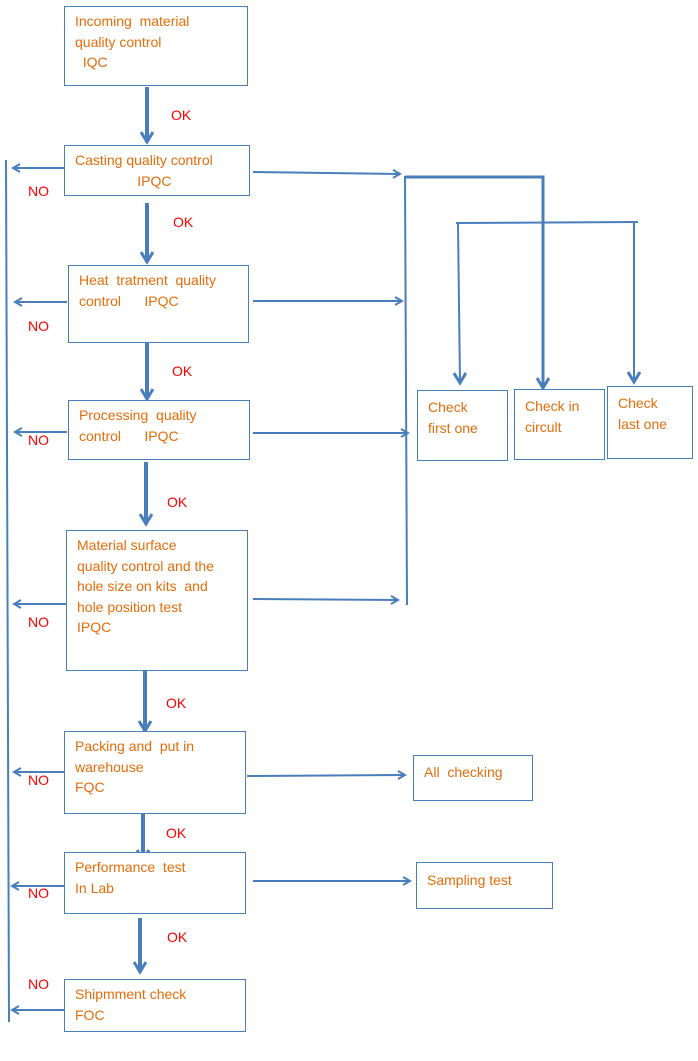 The height and width of the screenshot is (1061, 698). What do you see at coordinates (484, 885) in the screenshot?
I see `sampling-test: Sampling test` at bounding box center [484, 885].